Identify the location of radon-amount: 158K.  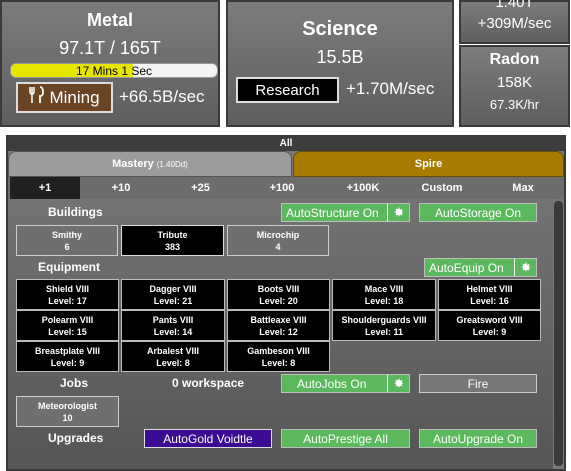
(514, 82).